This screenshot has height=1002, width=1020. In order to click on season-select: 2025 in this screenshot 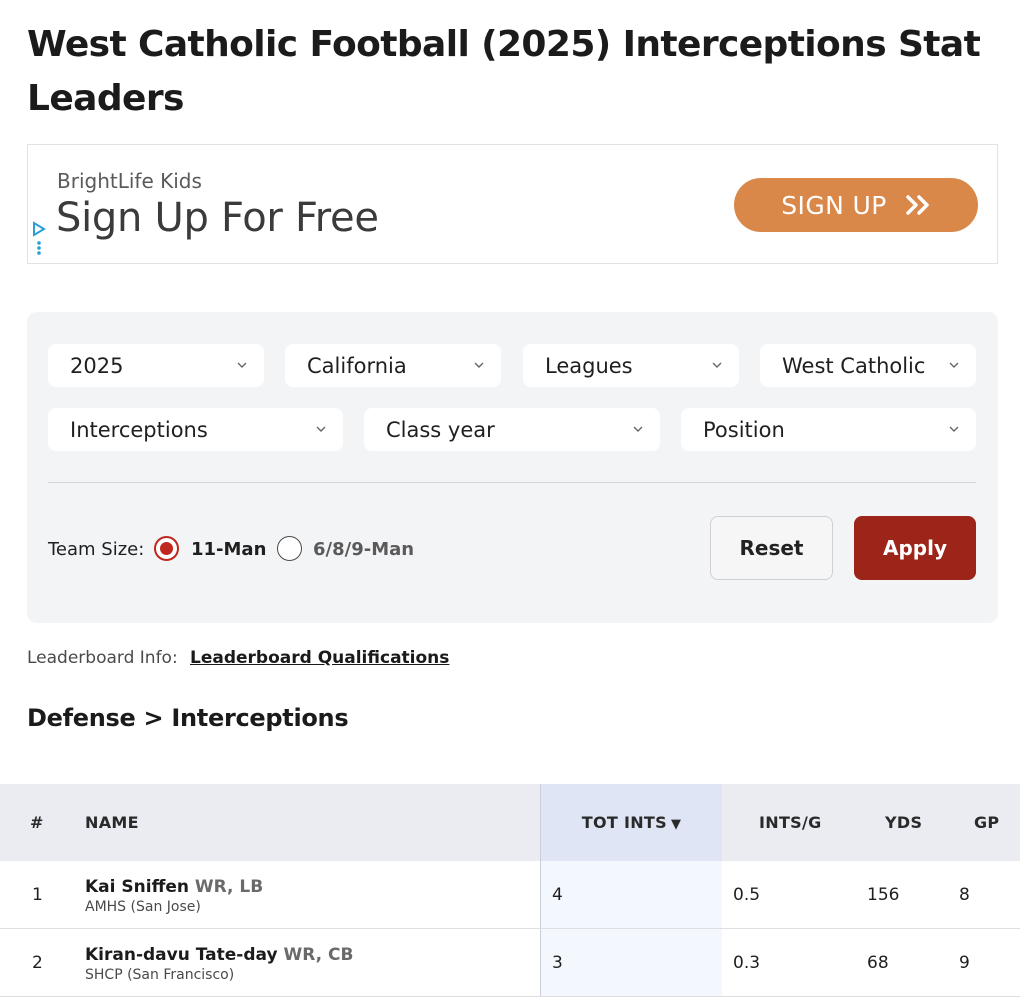, I will do `click(156, 365)`.